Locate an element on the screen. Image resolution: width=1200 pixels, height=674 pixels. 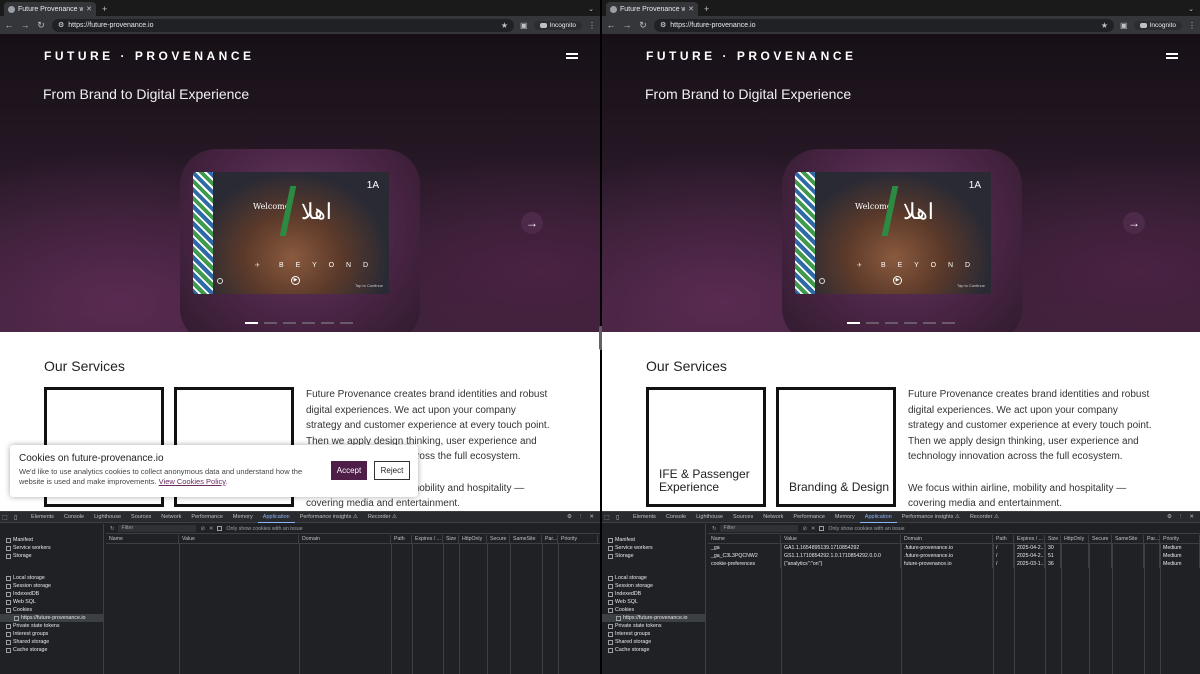
column-header: SameSite is located at coordinates (526, 539).